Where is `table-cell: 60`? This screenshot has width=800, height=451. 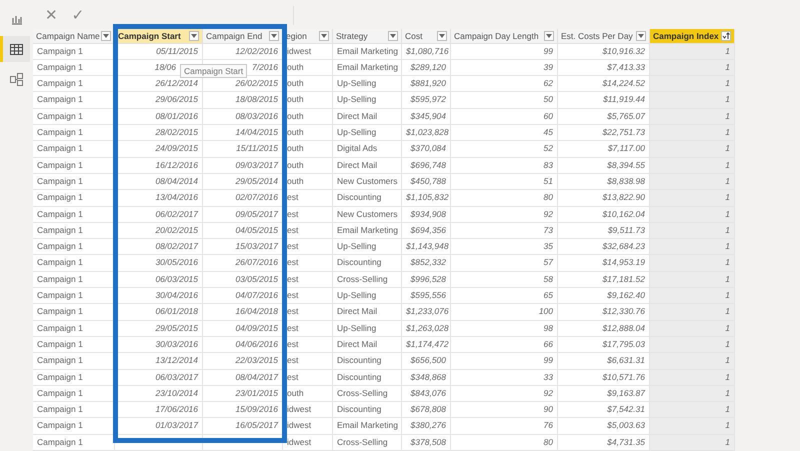
table-cell: 60 is located at coordinates (504, 117).